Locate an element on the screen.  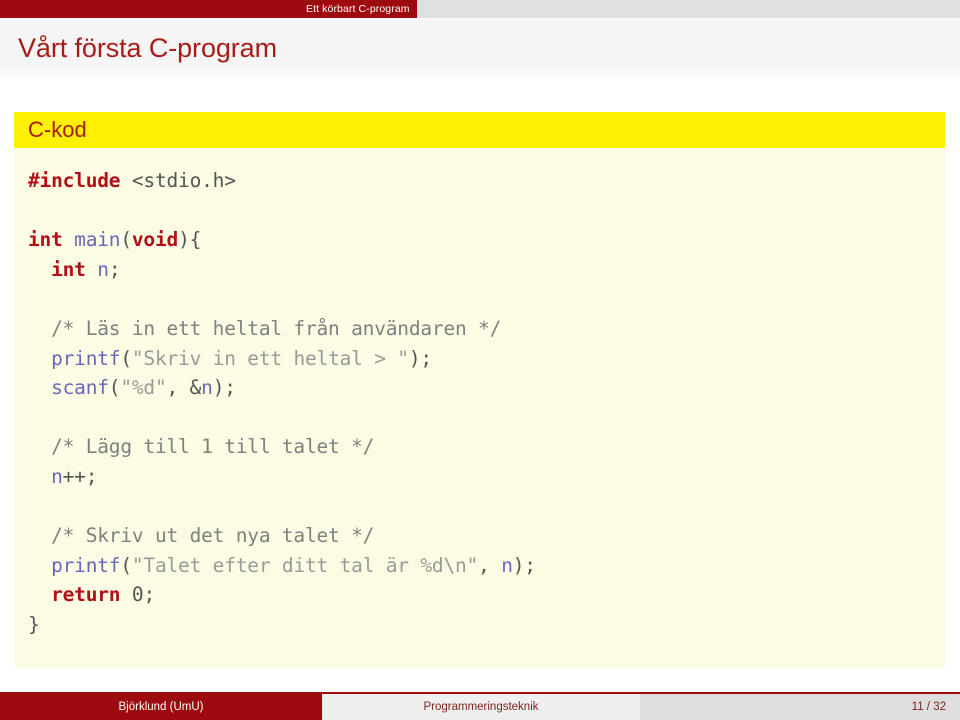
code-token: main is located at coordinates (97, 240).